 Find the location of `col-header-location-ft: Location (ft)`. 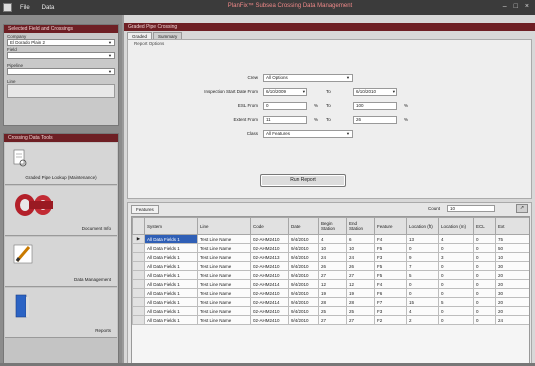

col-header-location-ft: Location (ft) is located at coordinates (422, 226).